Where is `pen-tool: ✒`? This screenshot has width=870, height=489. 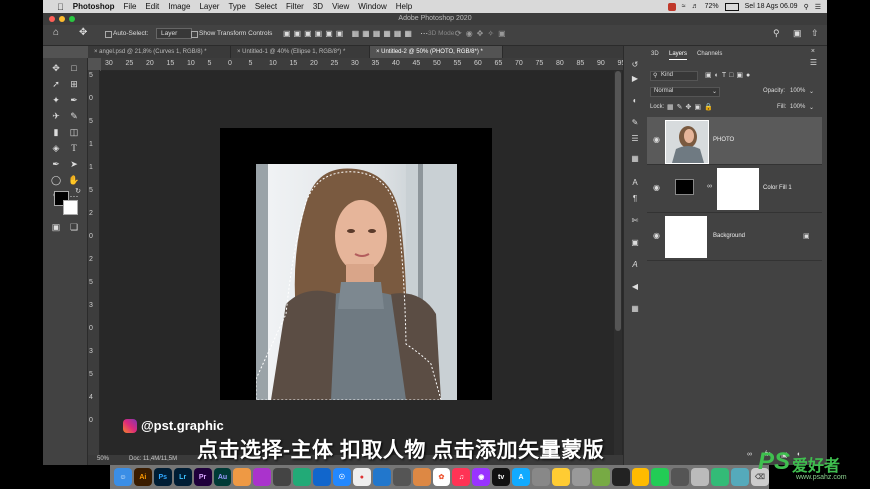 pen-tool: ✒ is located at coordinates (56, 164).